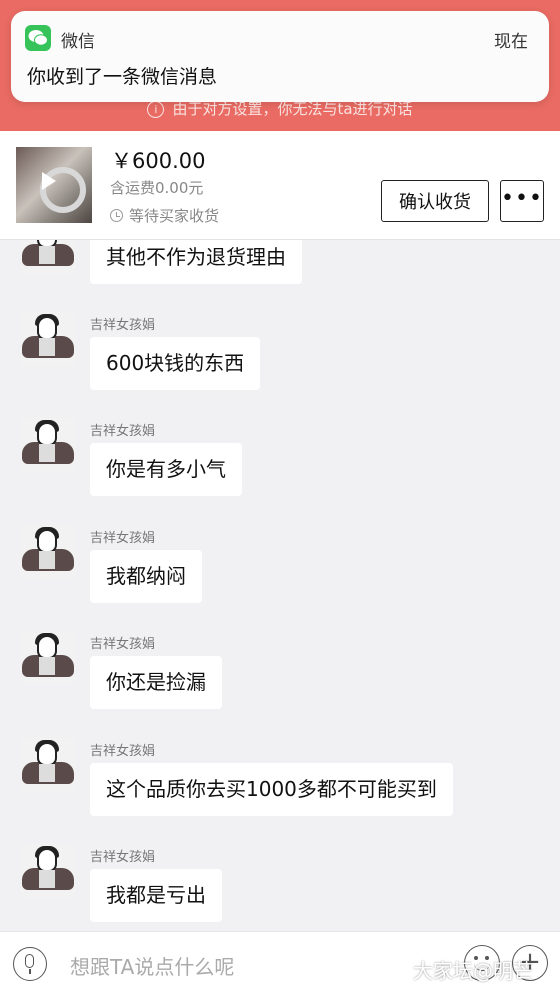 The height and width of the screenshot is (997, 560). What do you see at coordinates (146, 576) in the screenshot?
I see `message-bubble: 我都纳闷` at bounding box center [146, 576].